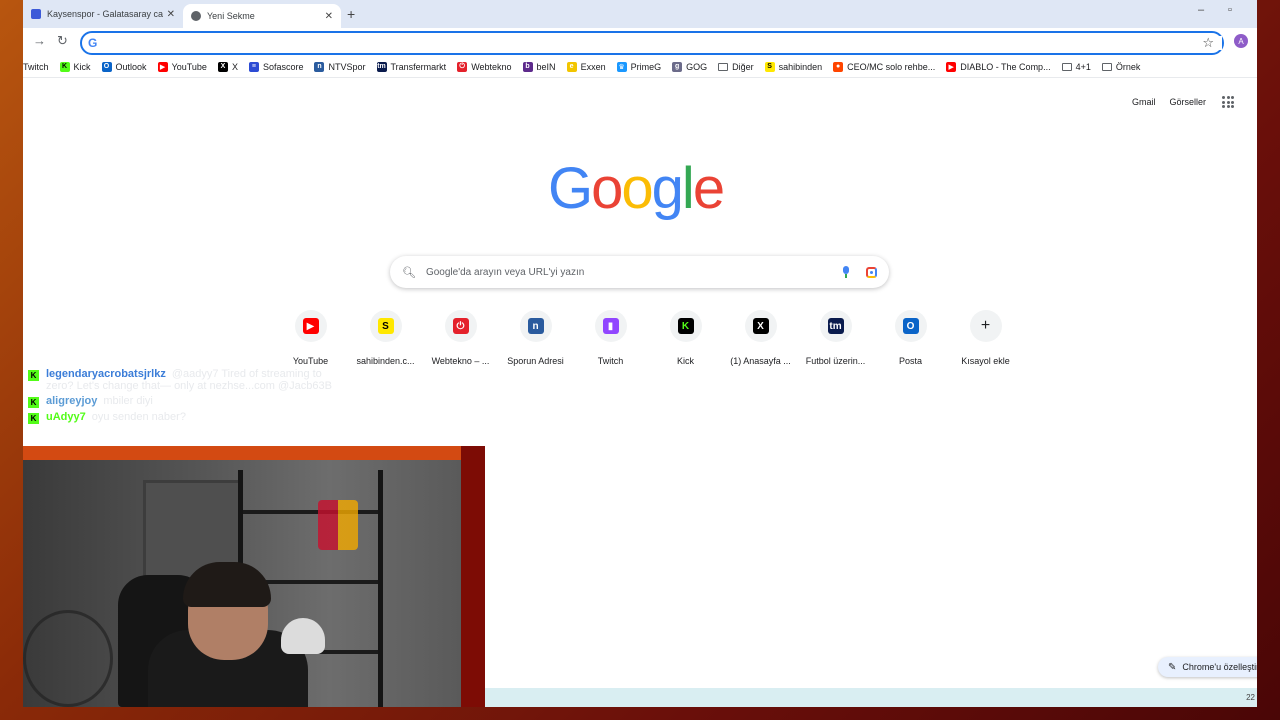 The width and height of the screenshot is (1280, 720). Describe the element at coordinates (310, 326) in the screenshot. I see `shortcut-circle: ▶` at that location.